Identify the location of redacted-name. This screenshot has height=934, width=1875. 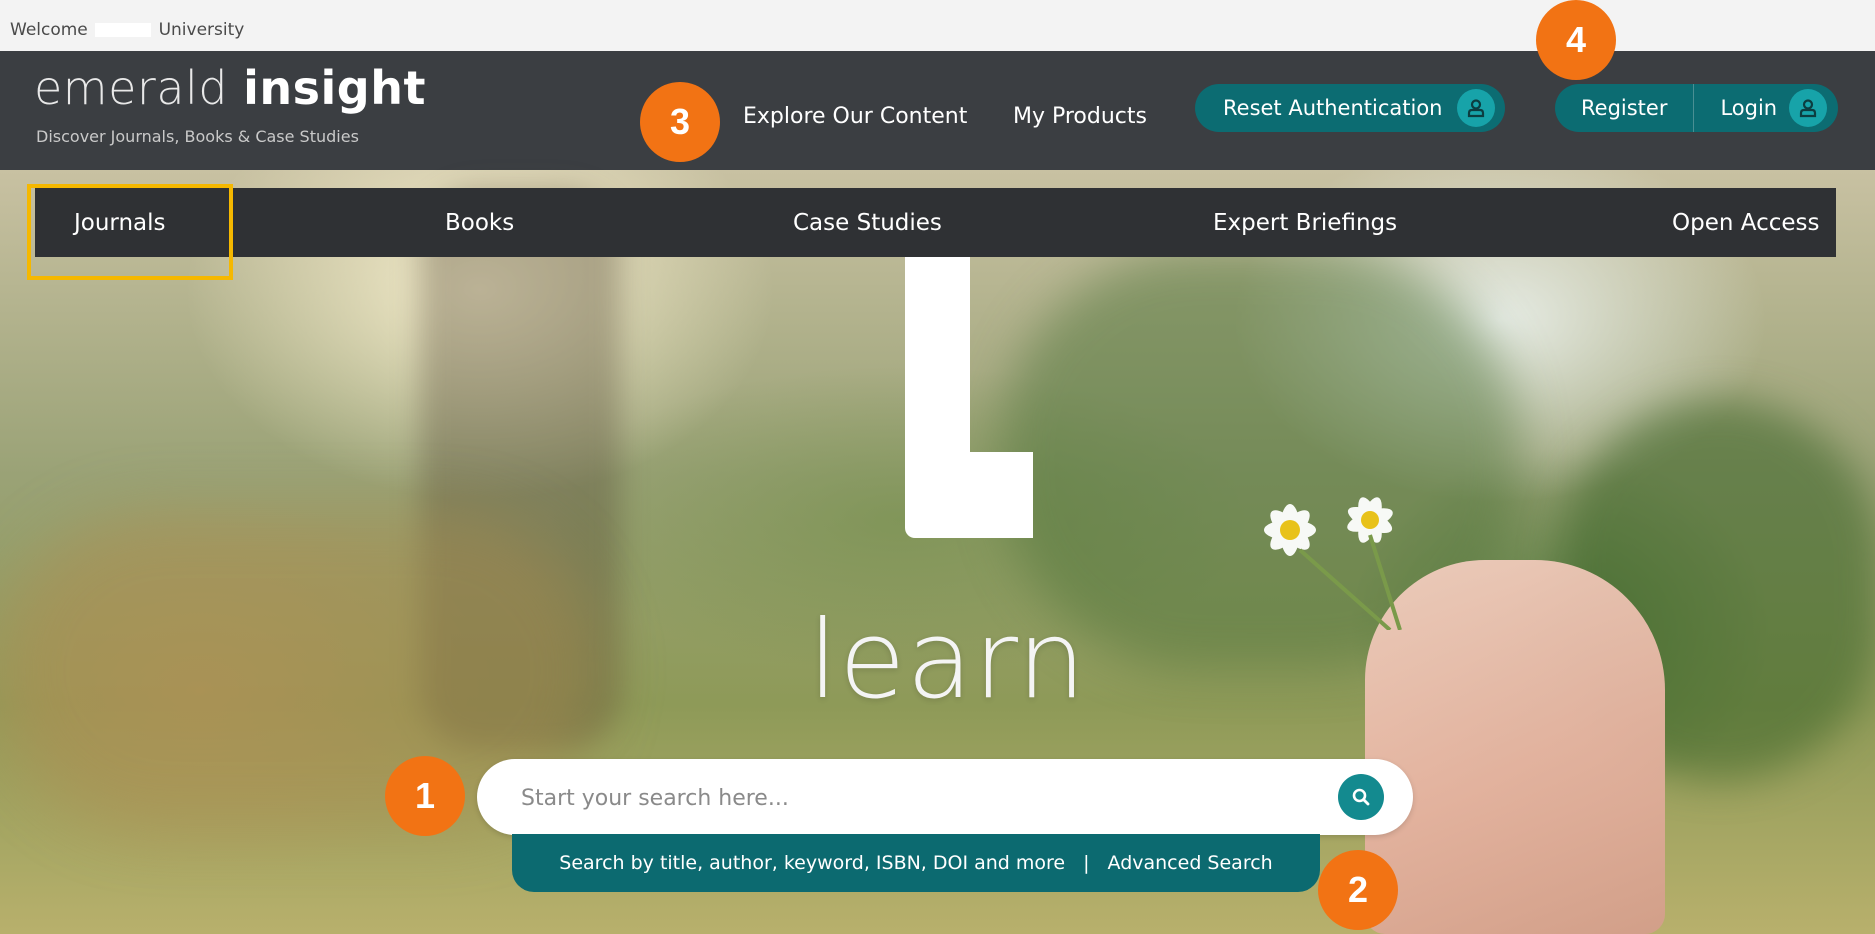
(123, 30).